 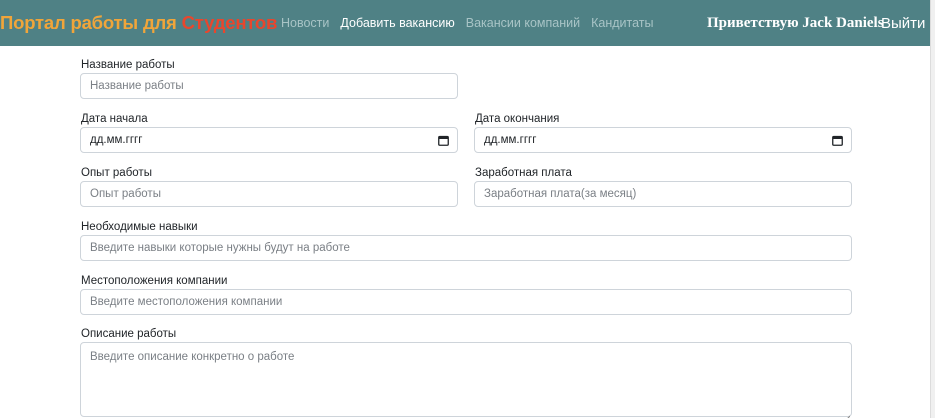 What do you see at coordinates (622, 23) in the screenshot?
I see `nav-candidates: Кандитаты` at bounding box center [622, 23].